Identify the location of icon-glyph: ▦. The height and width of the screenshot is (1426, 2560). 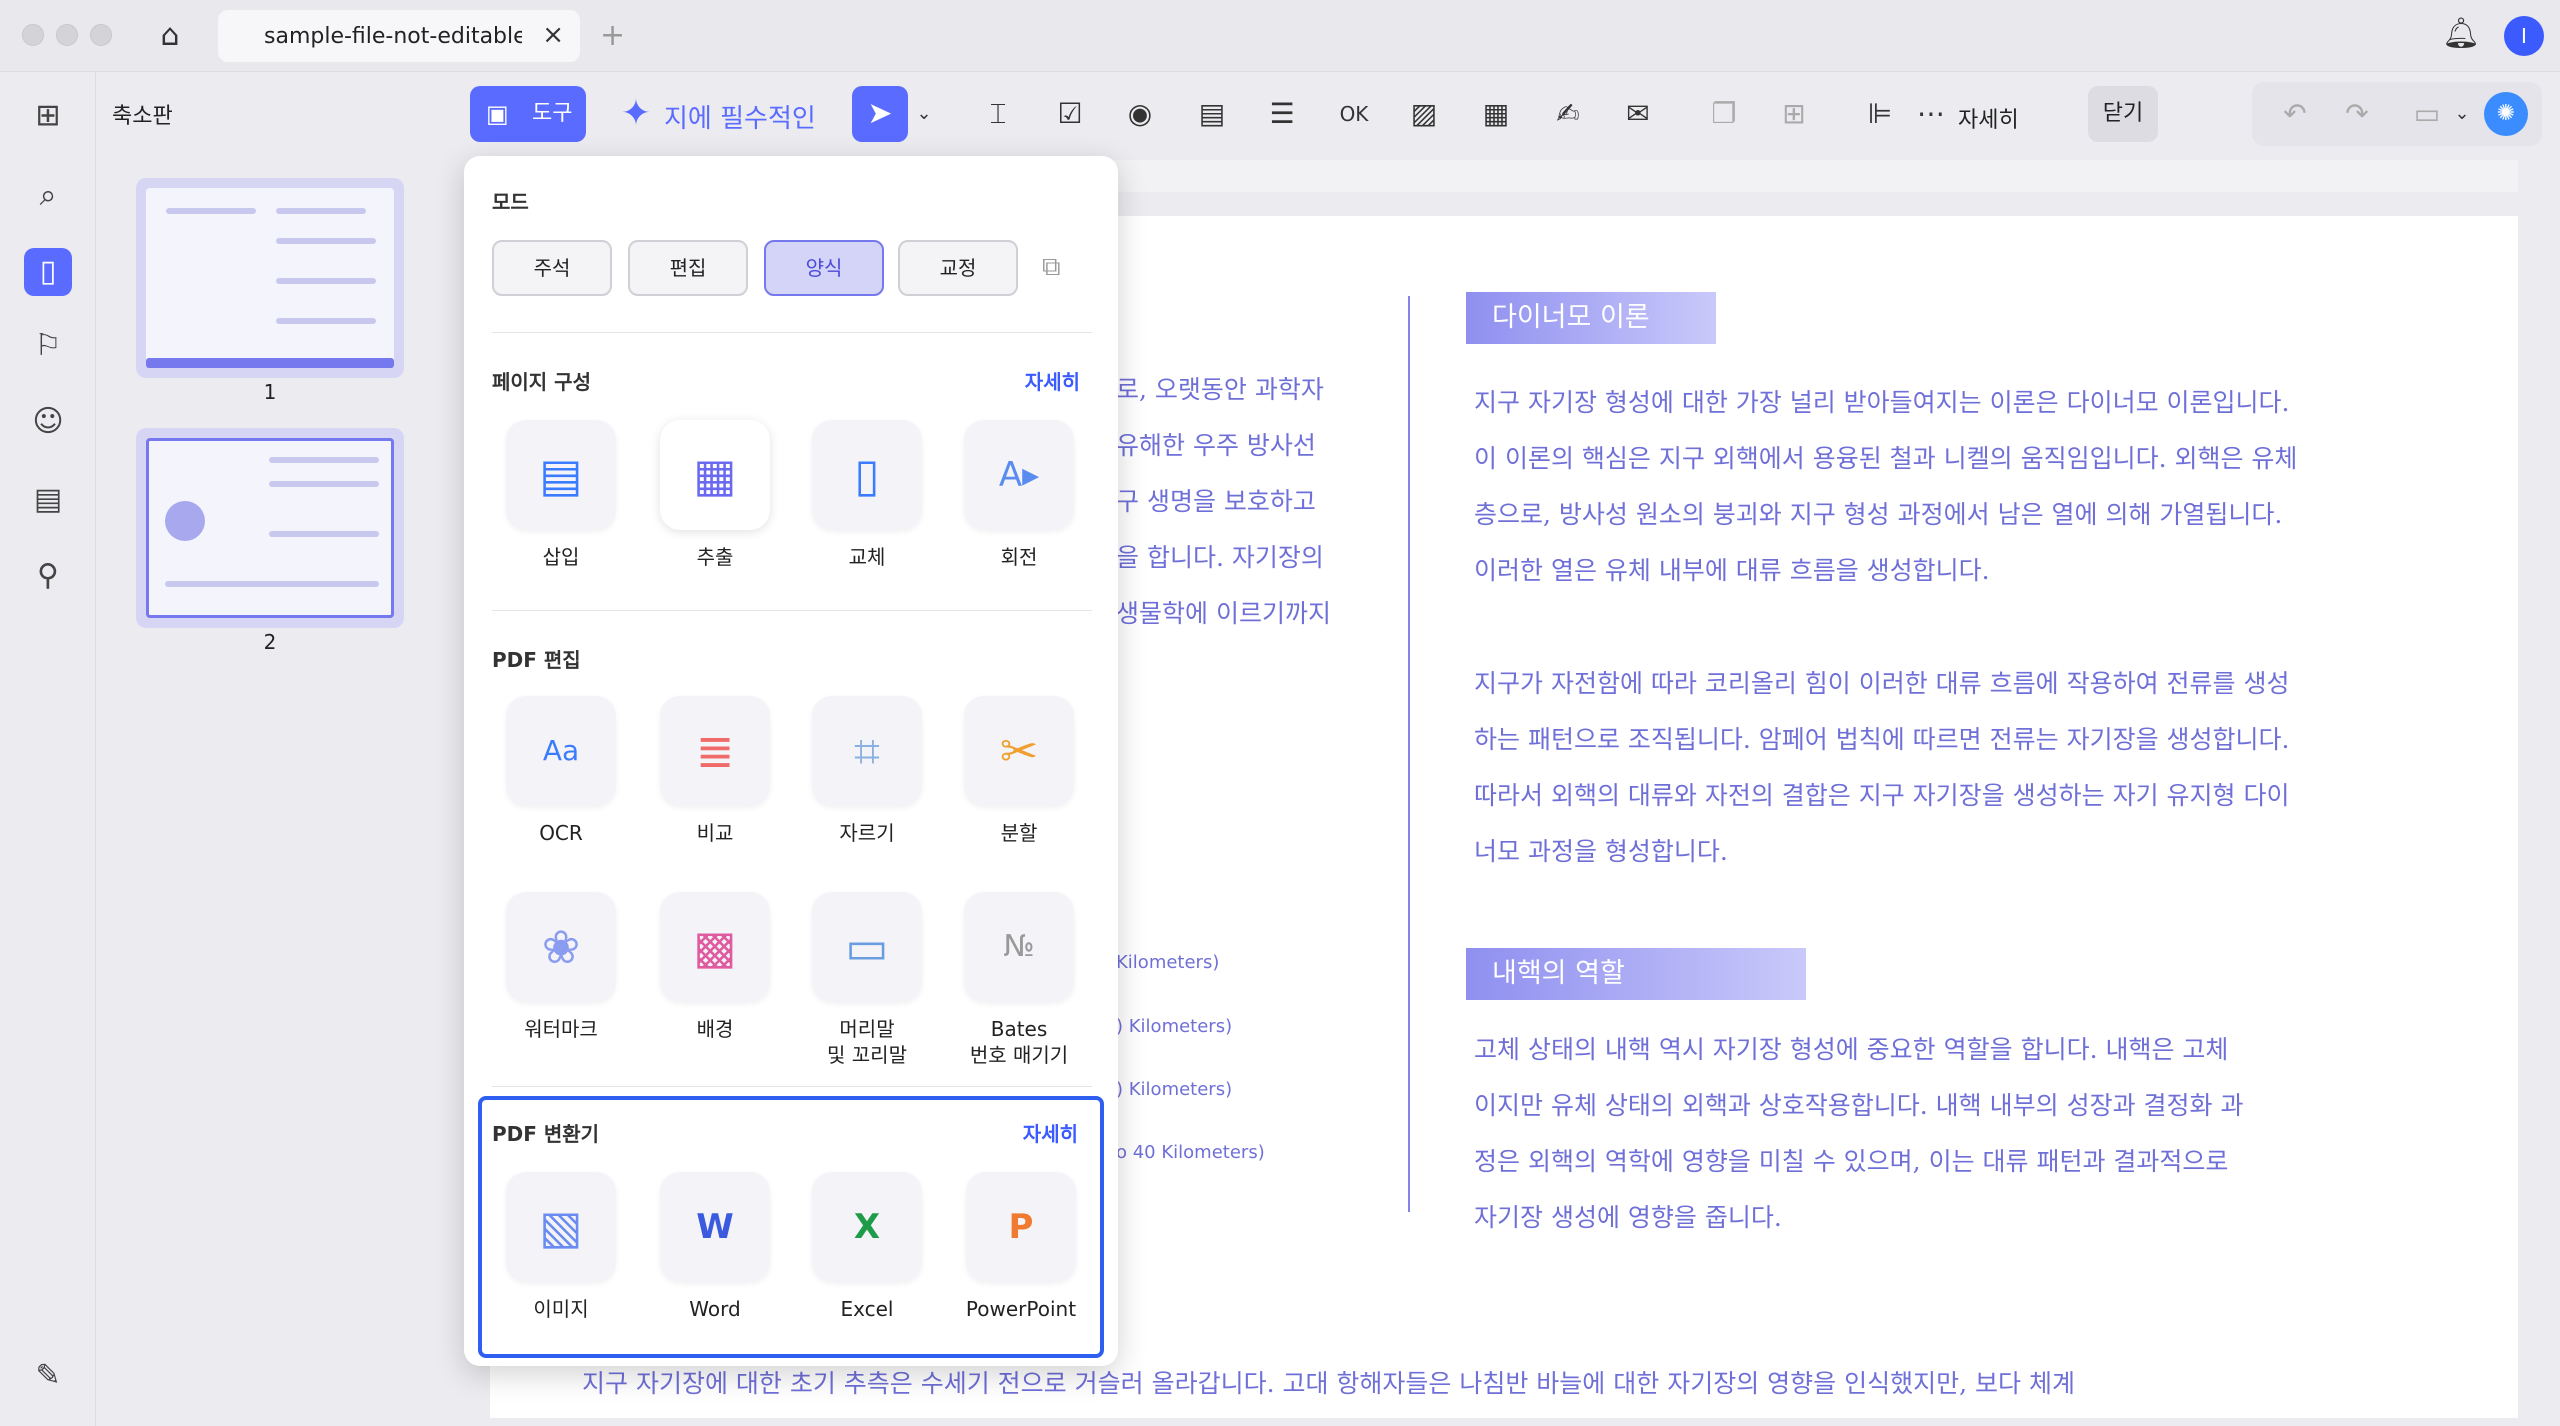
(715, 475).